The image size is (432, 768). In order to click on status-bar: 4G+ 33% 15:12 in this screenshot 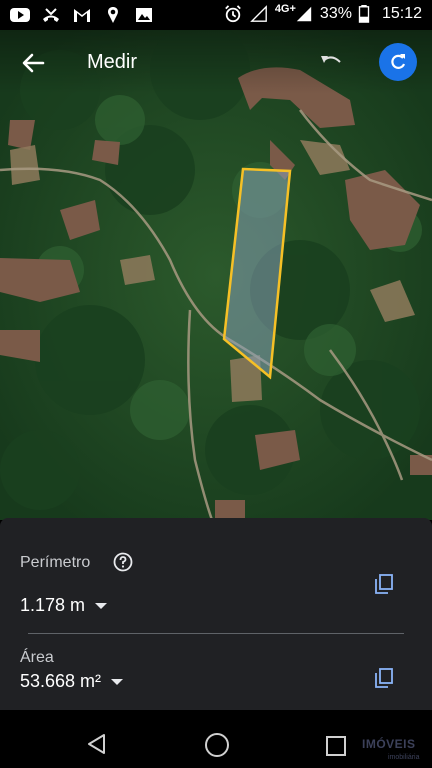, I will do `click(216, 15)`.